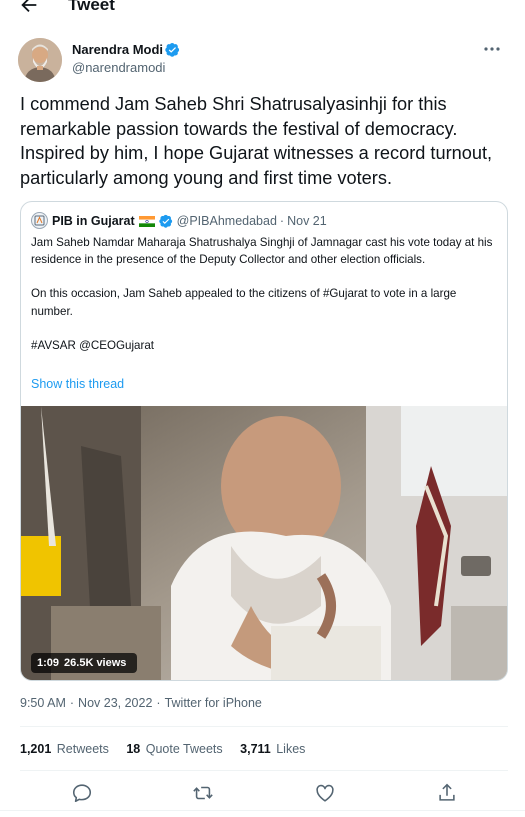 The width and height of the screenshot is (525, 817). I want to click on author-handle: @narendramodi, so click(118, 67).